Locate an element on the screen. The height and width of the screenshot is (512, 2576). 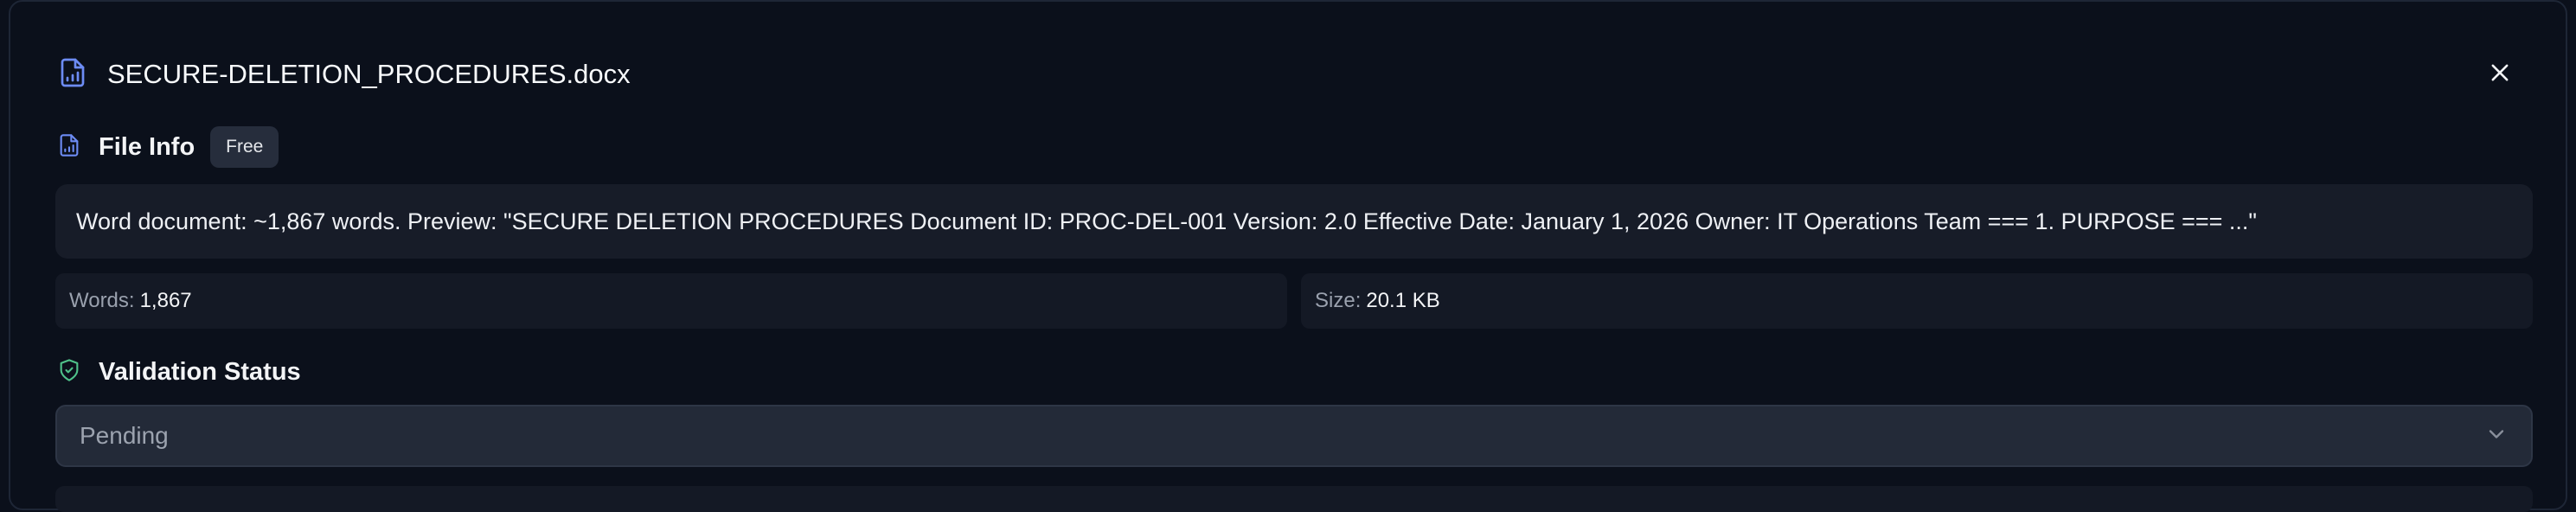
word-count-value: 1,867 is located at coordinates (165, 300).